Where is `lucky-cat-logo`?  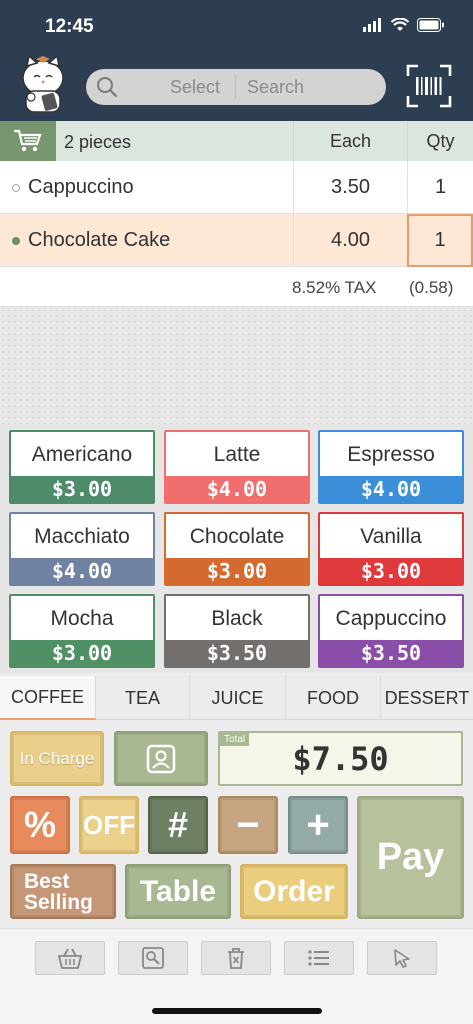
lucky-cat-logo is located at coordinates (43, 85).